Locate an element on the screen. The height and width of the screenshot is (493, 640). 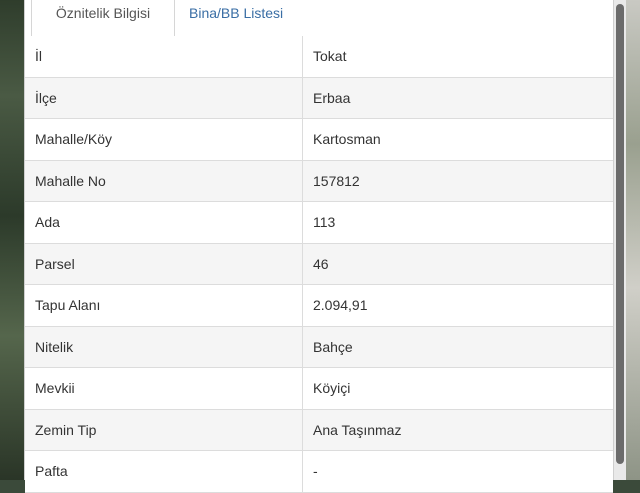
table-row: Mahalle No 157812 is located at coordinates (319, 181).